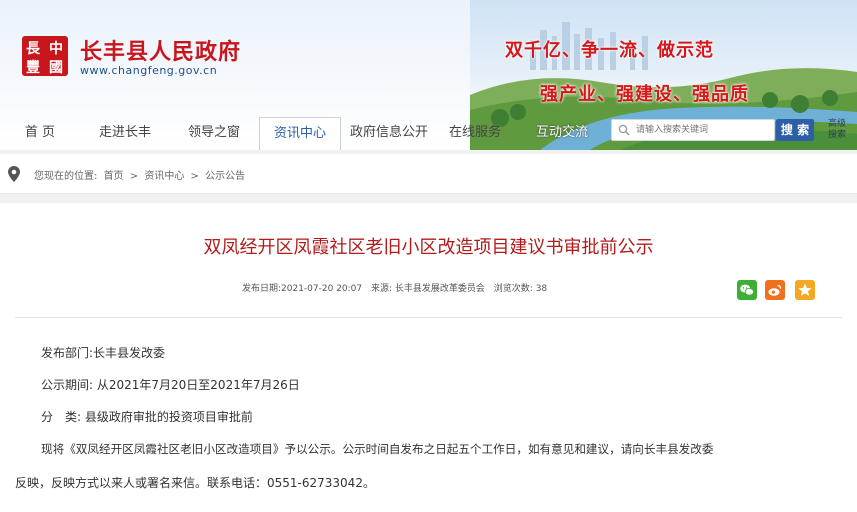  I want to click on slogan-line-2: 强产业、强建设、强品质, so click(644, 94).